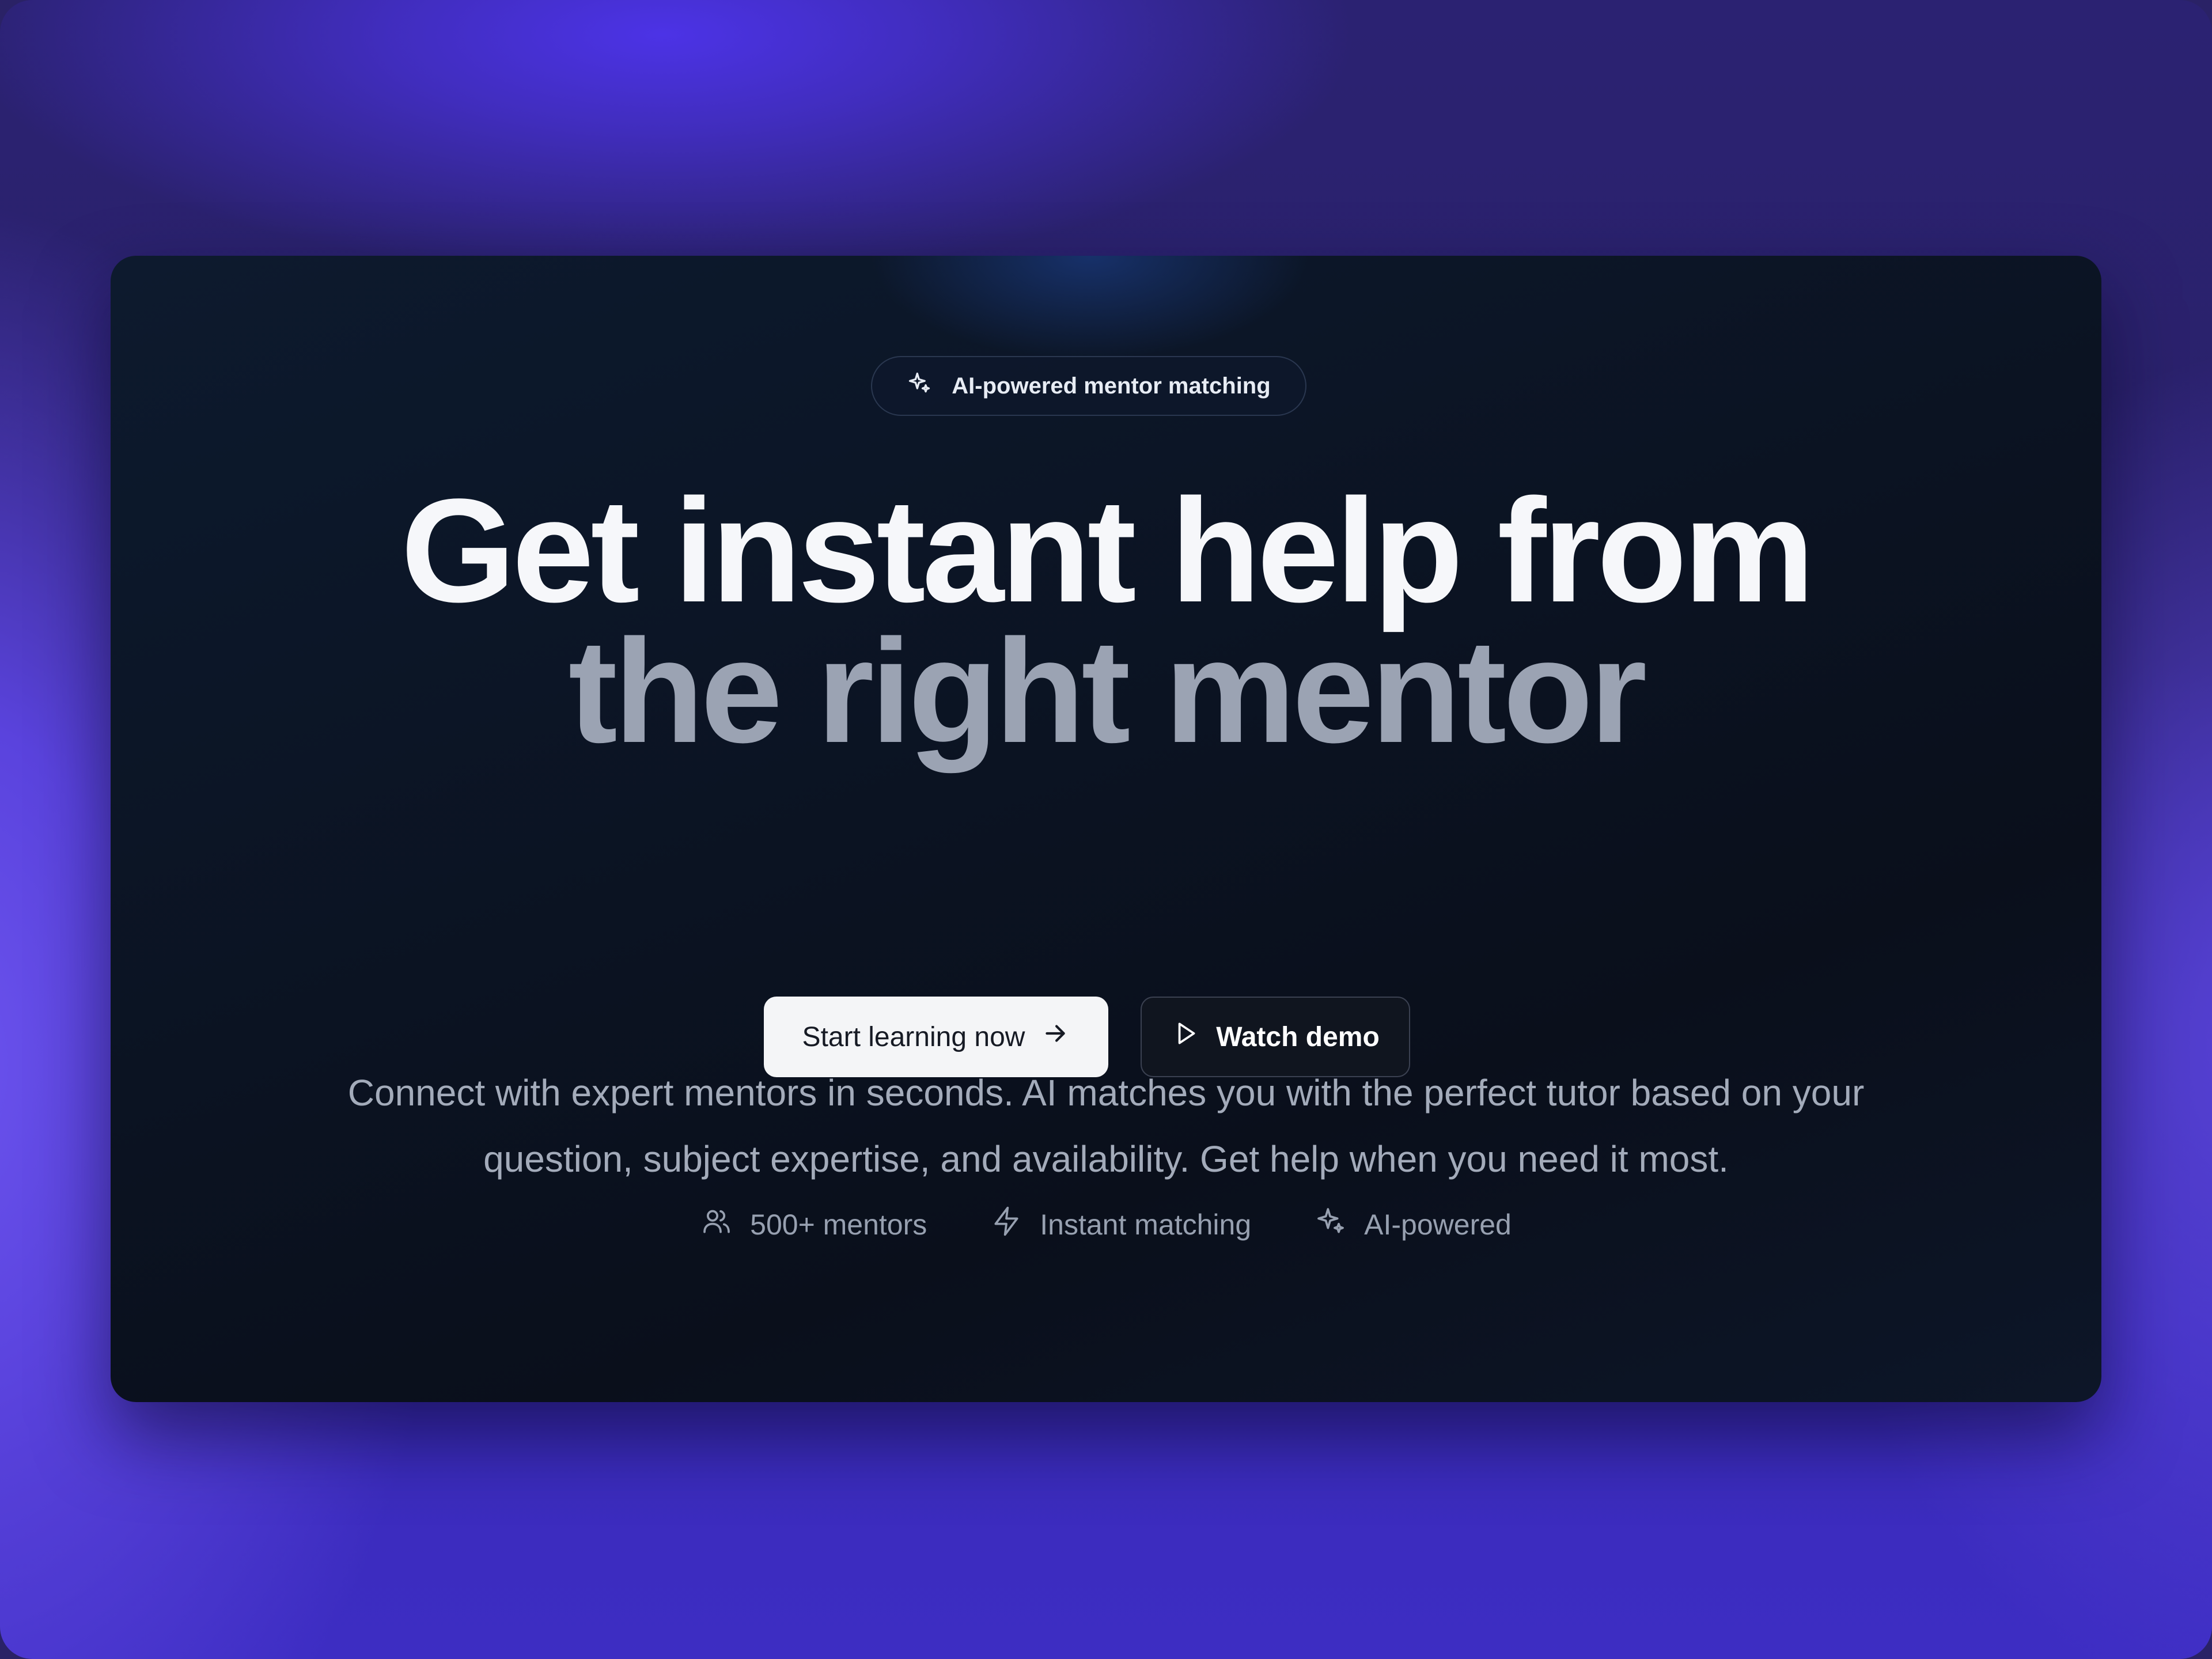  What do you see at coordinates (1438, 1225) in the screenshot?
I see `feature-label: AI-powered` at bounding box center [1438, 1225].